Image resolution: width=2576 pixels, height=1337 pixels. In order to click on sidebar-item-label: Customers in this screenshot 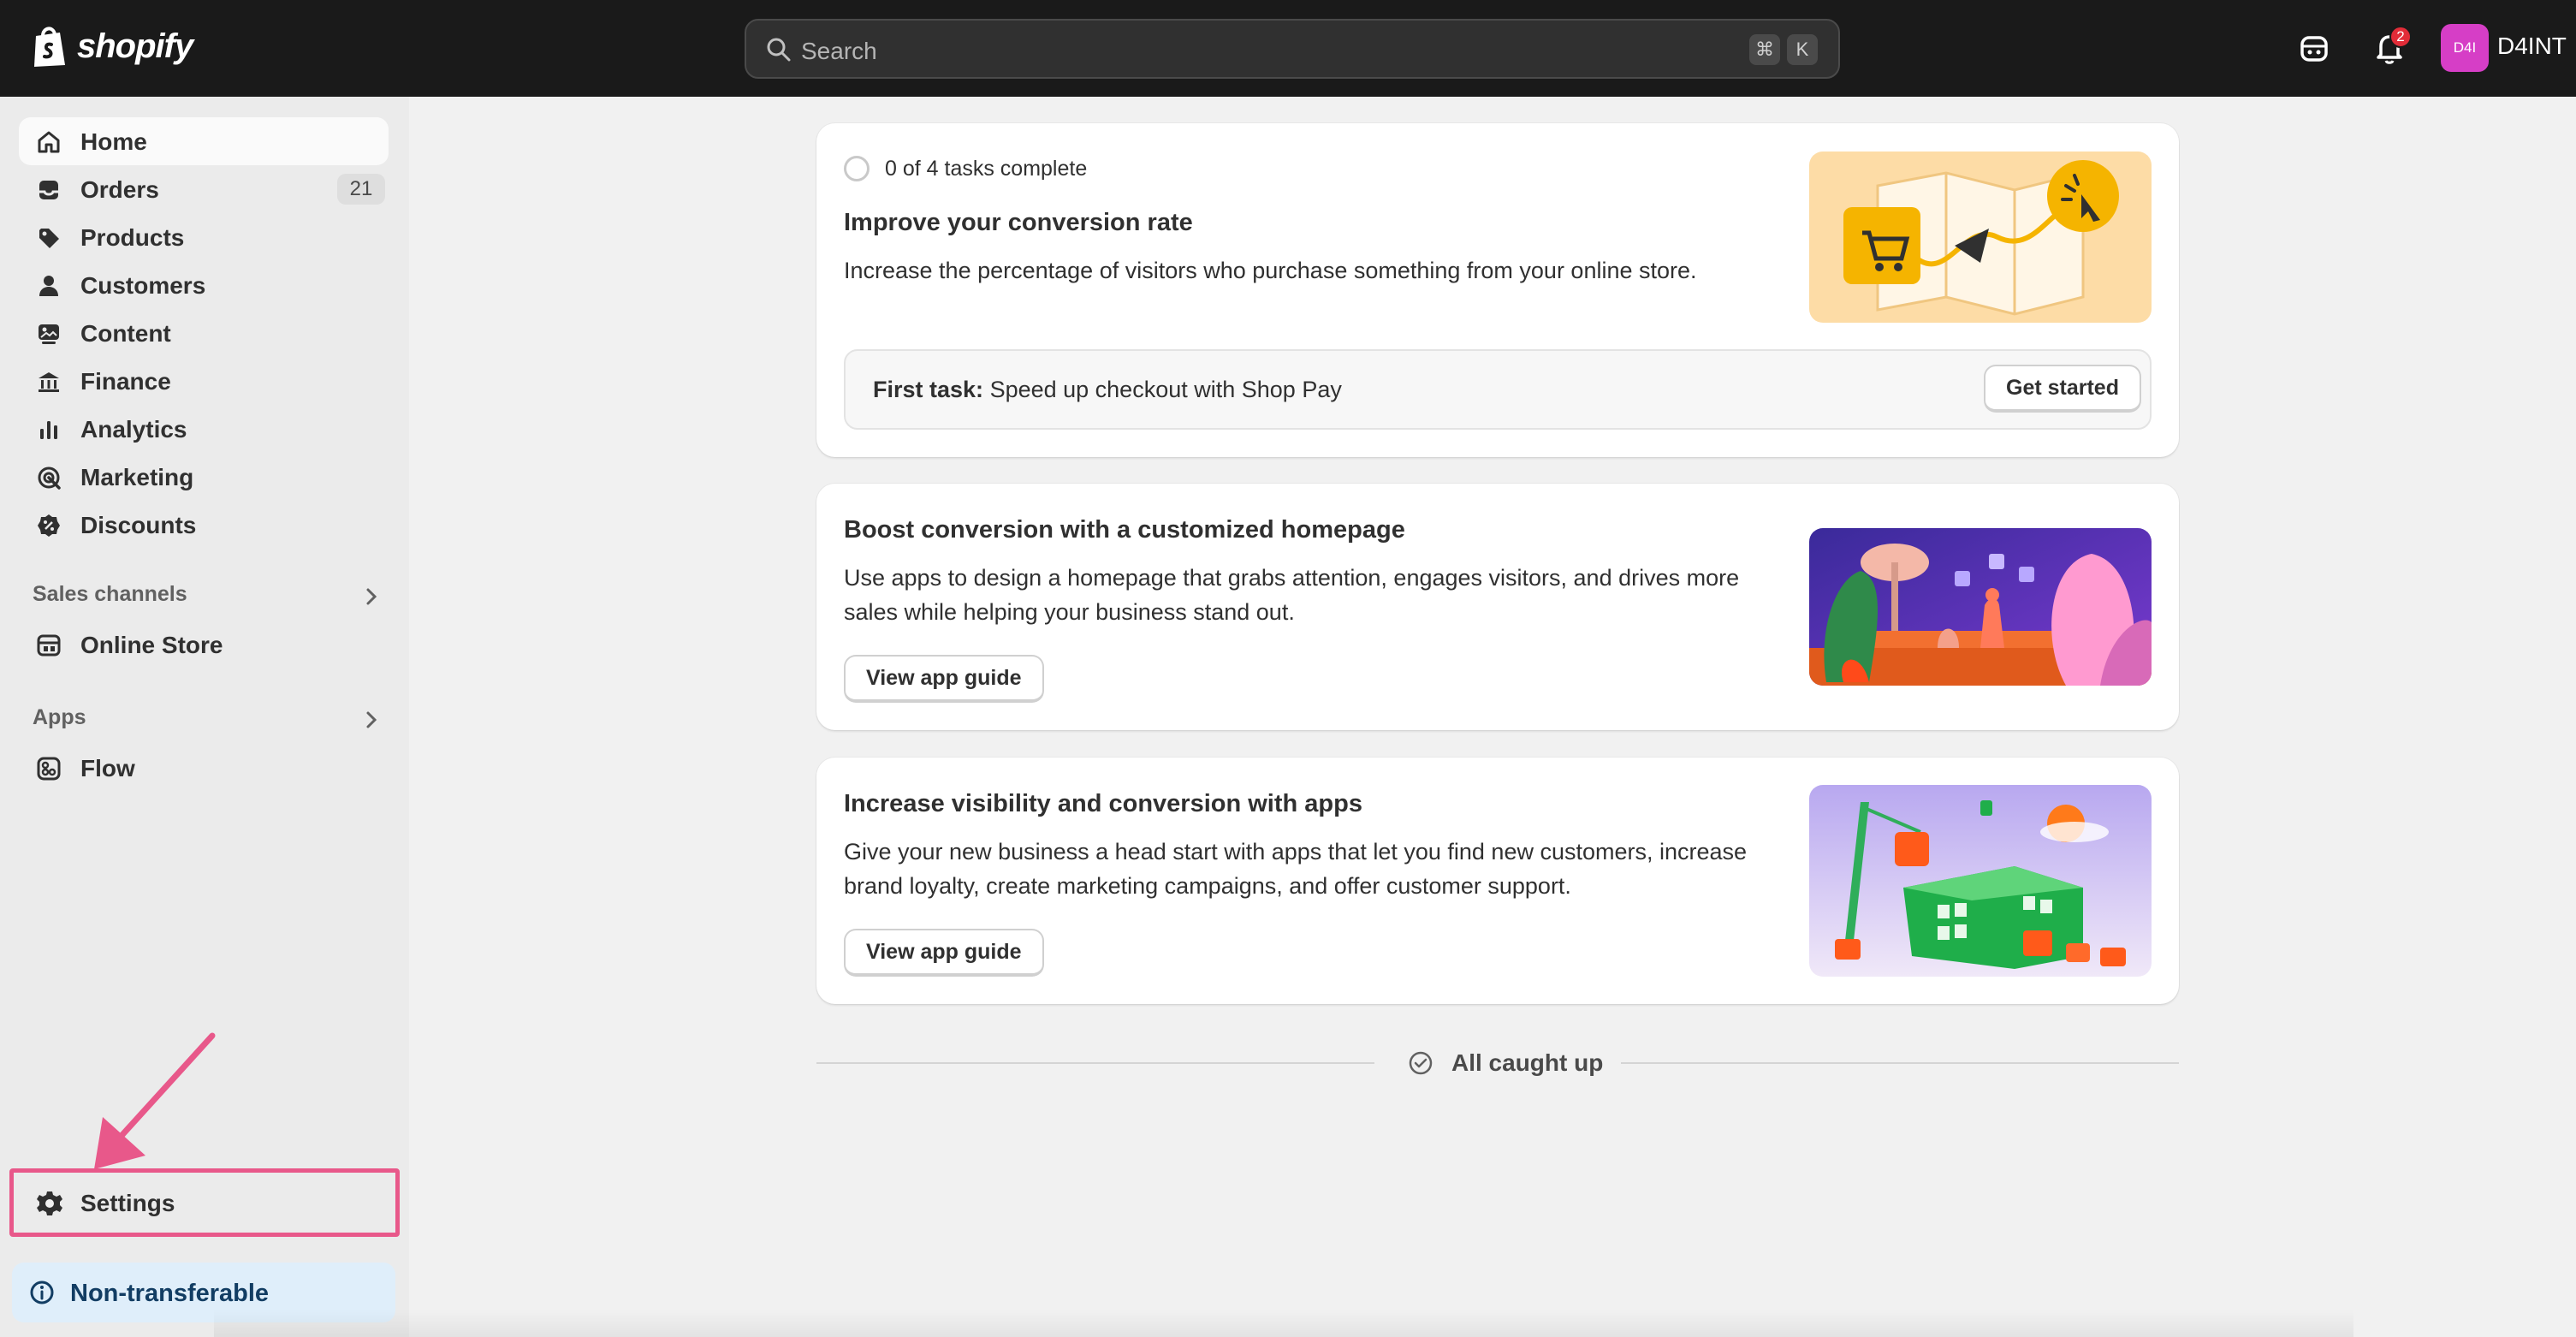, I will do `click(143, 285)`.